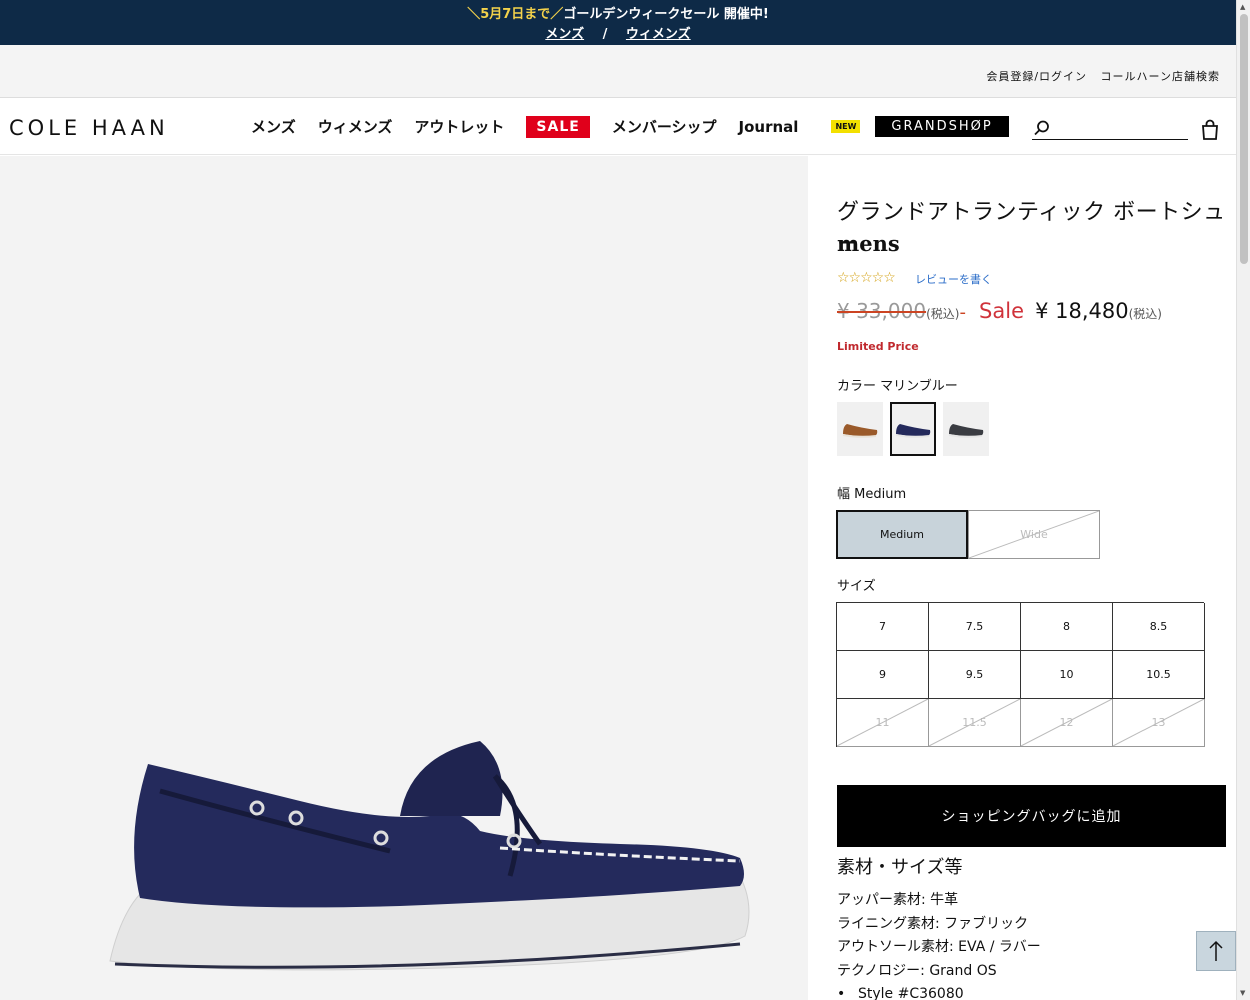  Describe the element at coordinates (1159, 675) in the screenshot. I see `size-option: 10.5` at that location.